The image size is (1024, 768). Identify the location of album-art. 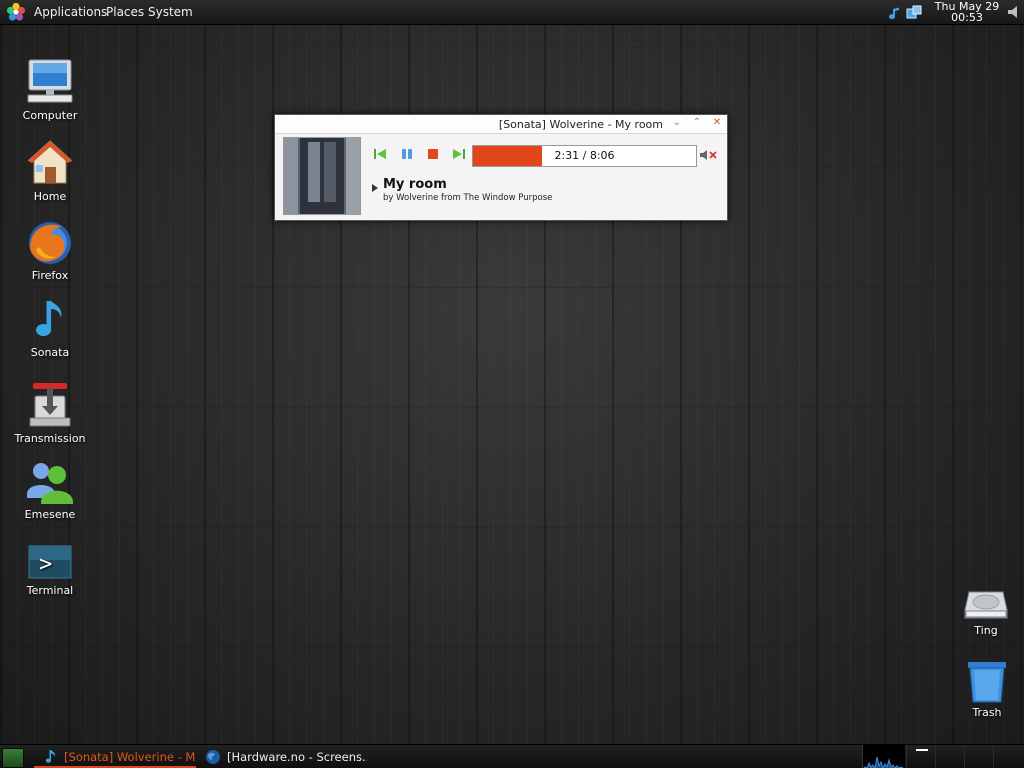
(322, 176).